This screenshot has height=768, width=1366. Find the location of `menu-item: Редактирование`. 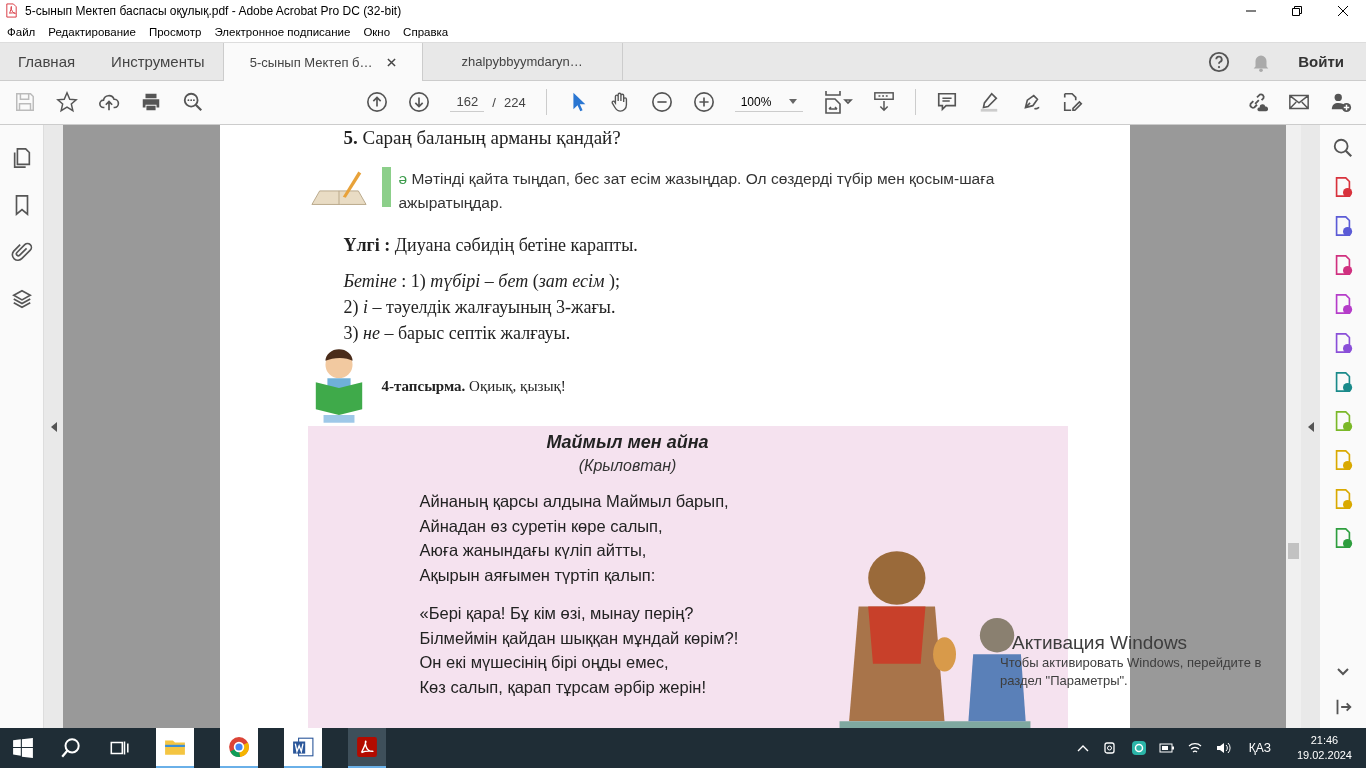

menu-item: Редактирование is located at coordinates (92, 31).